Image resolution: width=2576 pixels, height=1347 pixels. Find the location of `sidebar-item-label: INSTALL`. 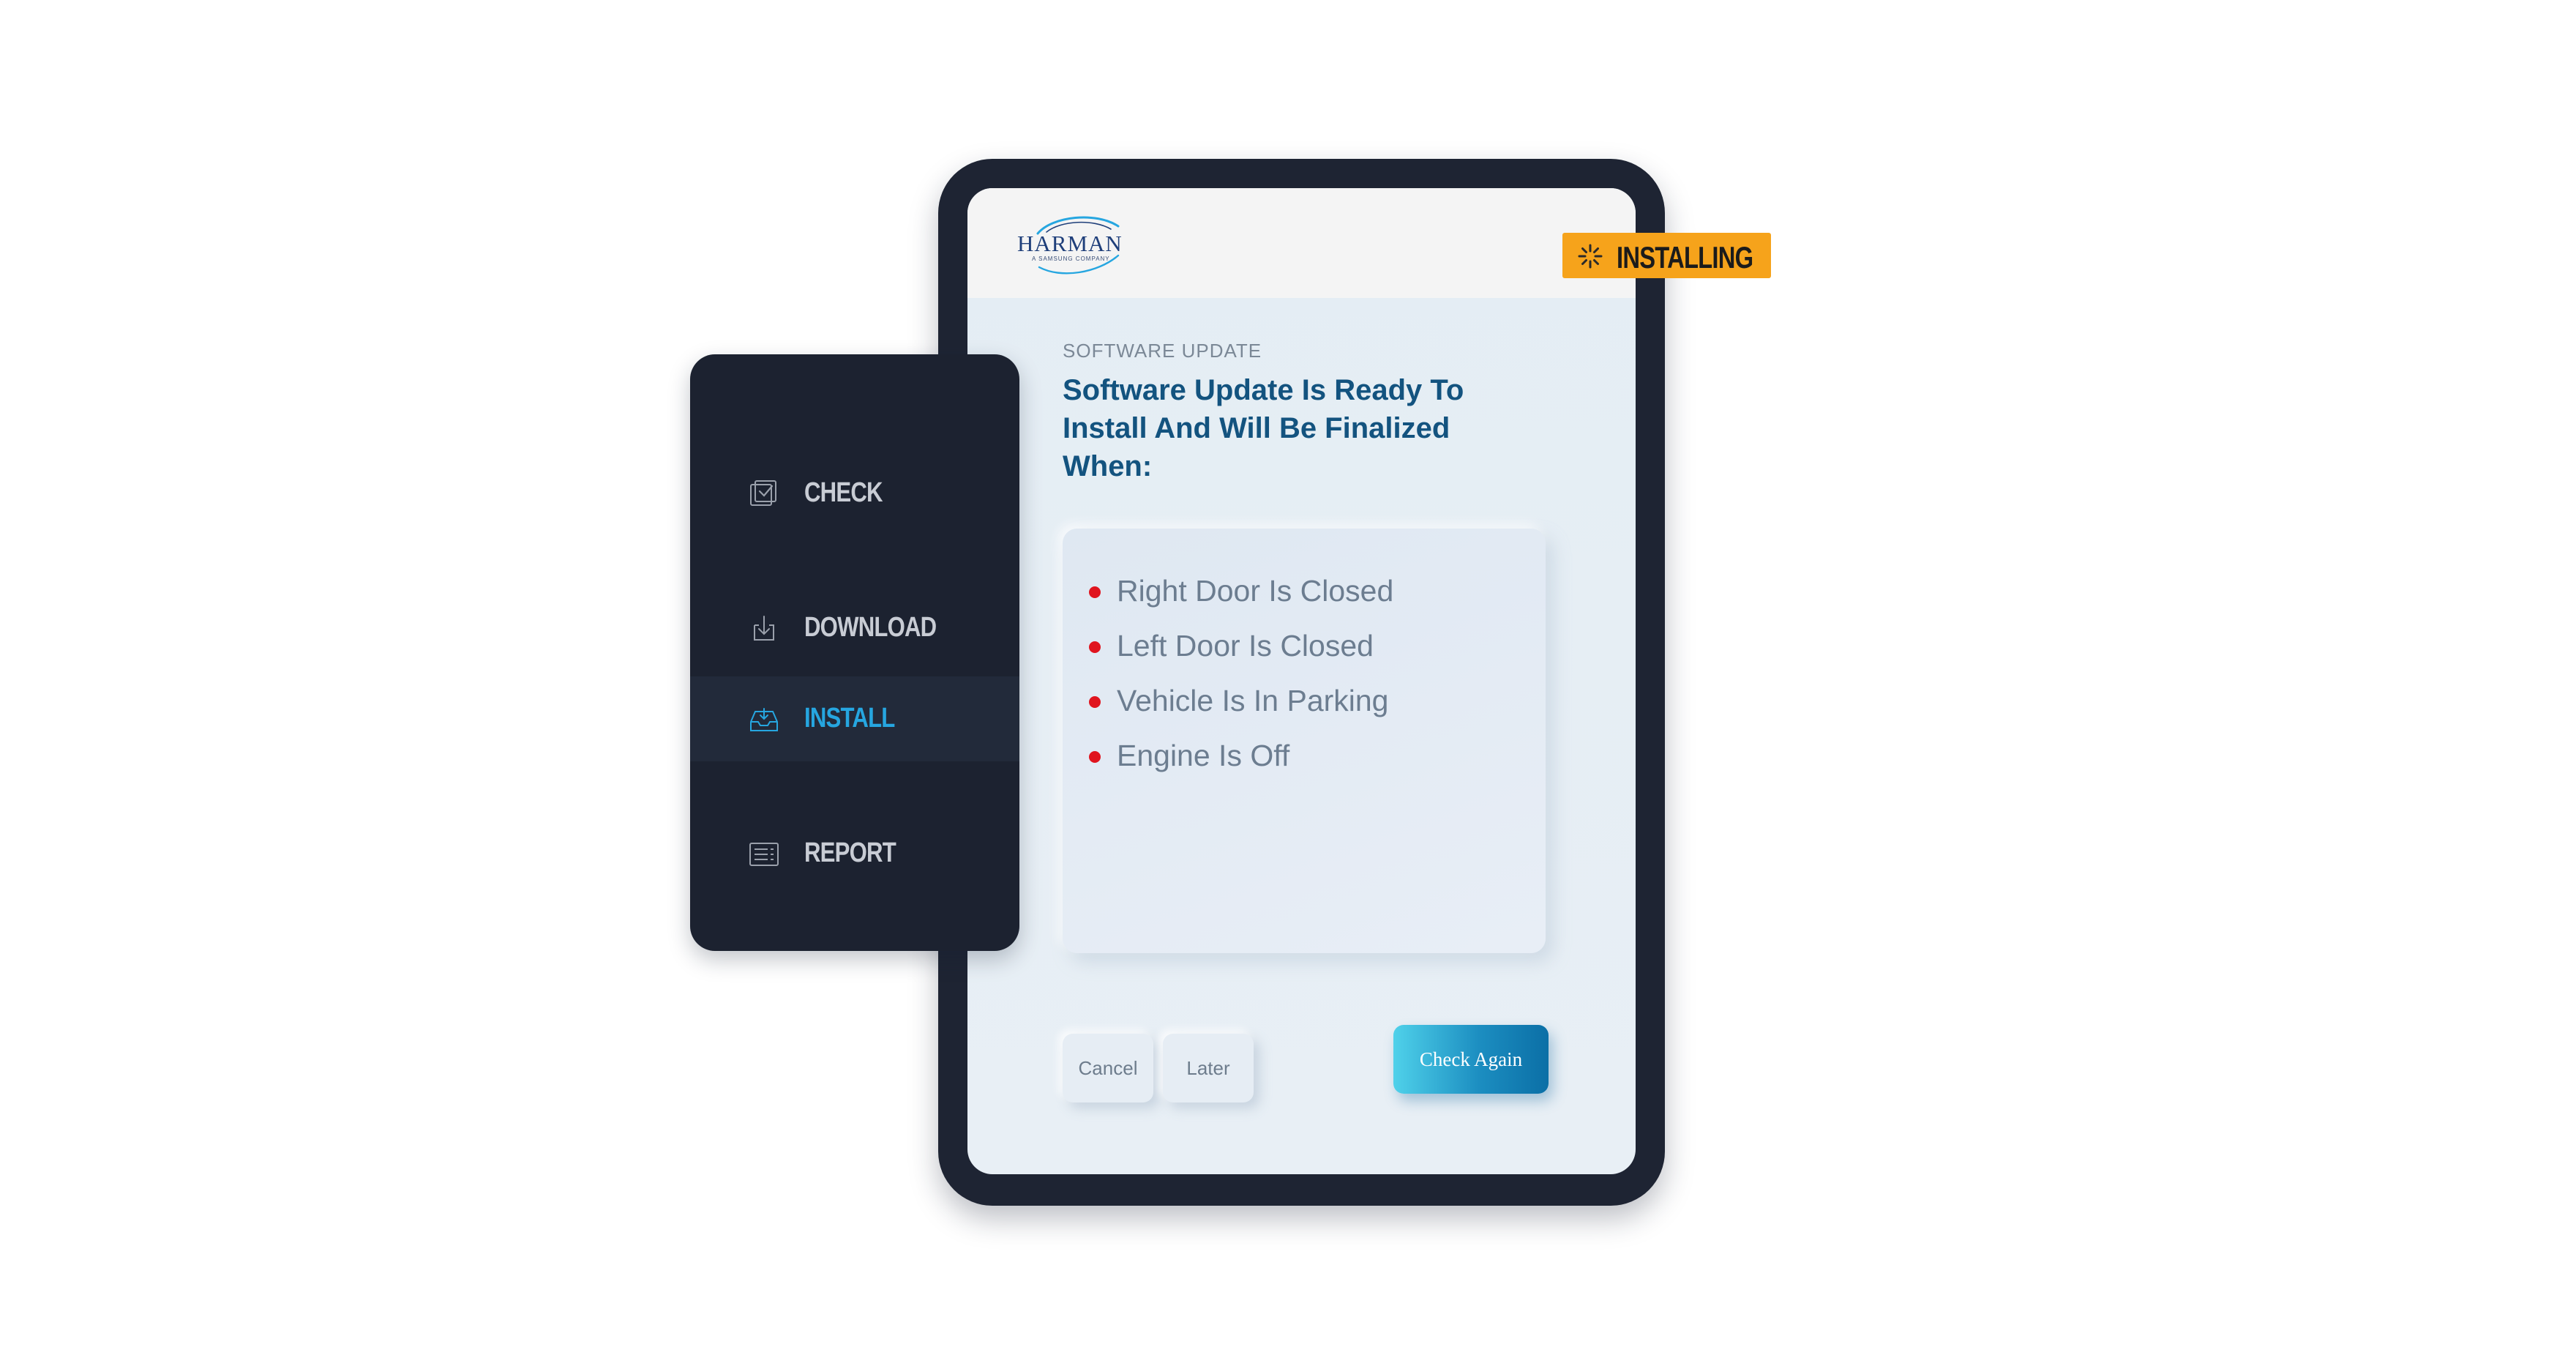

sidebar-item-label: INSTALL is located at coordinates (849, 719).